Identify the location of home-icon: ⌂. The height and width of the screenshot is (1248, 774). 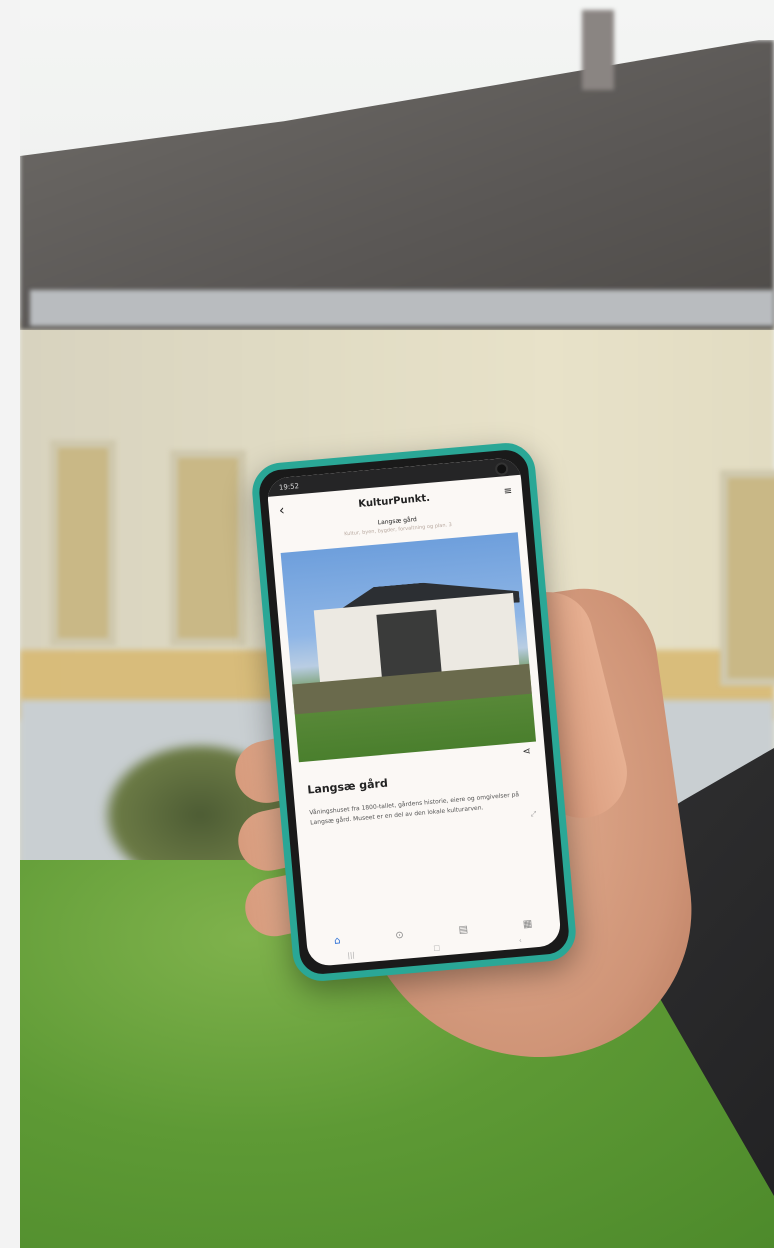
(337, 941).